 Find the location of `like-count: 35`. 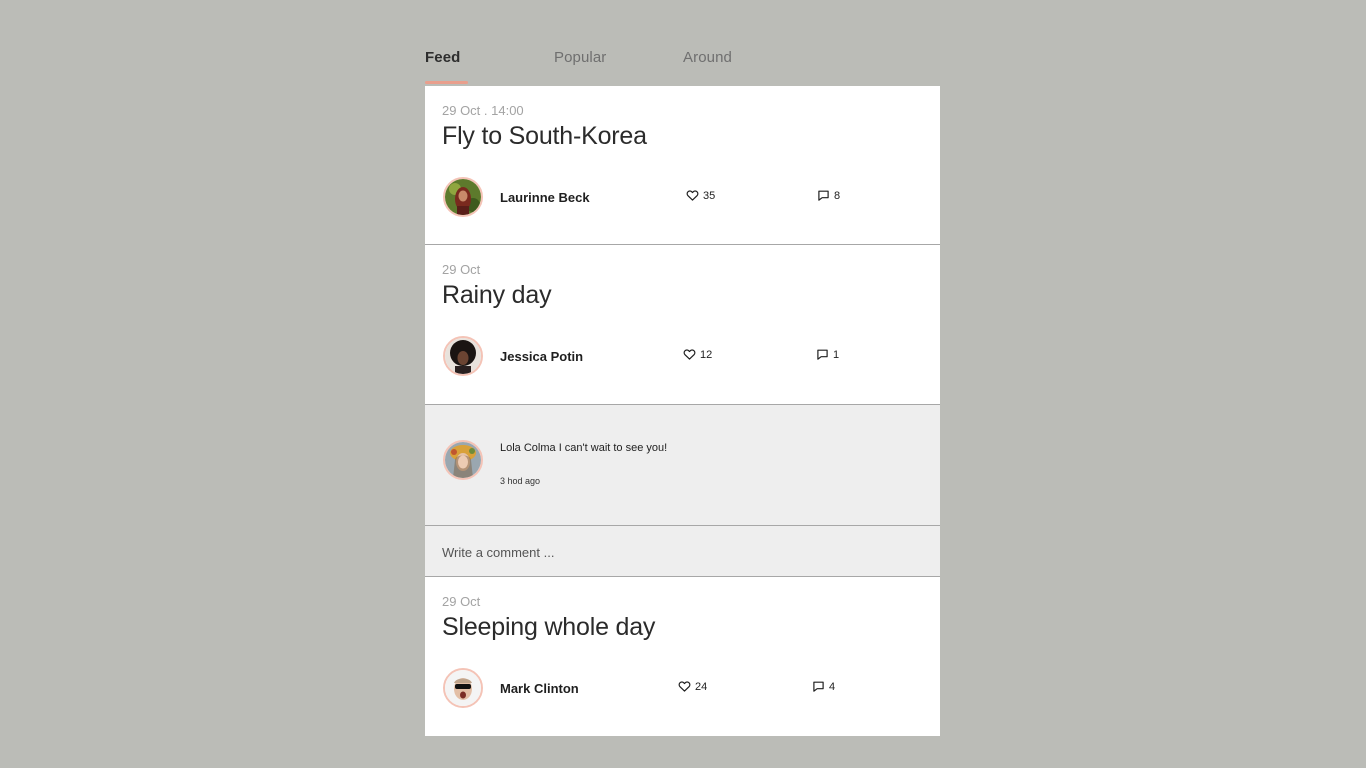

like-count: 35 is located at coordinates (709, 195).